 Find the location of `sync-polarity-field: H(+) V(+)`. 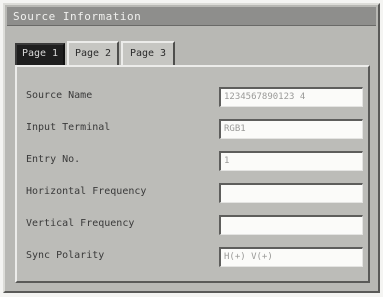

sync-polarity-field: H(+) V(+) is located at coordinates (291, 257).